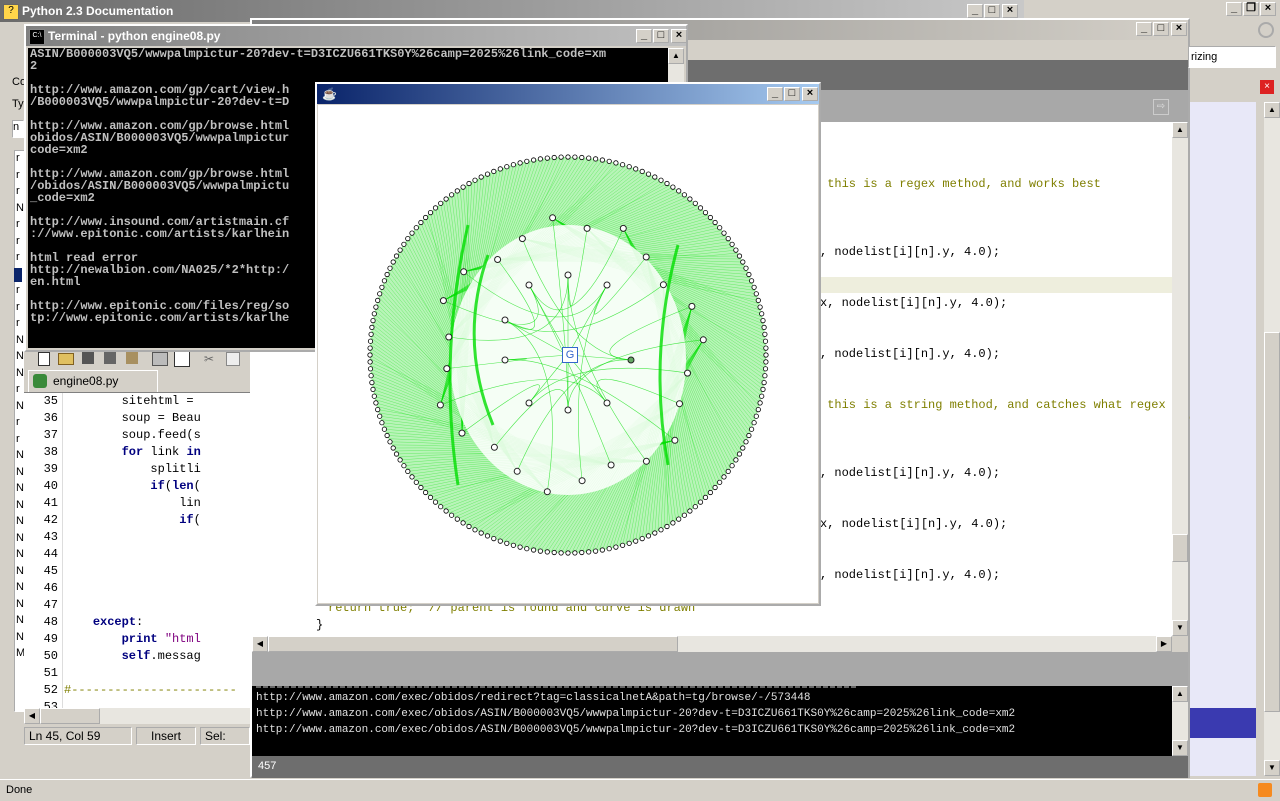  Describe the element at coordinates (1180, 748) in the screenshot. I see `output-scroll-down-button: ▼` at that location.